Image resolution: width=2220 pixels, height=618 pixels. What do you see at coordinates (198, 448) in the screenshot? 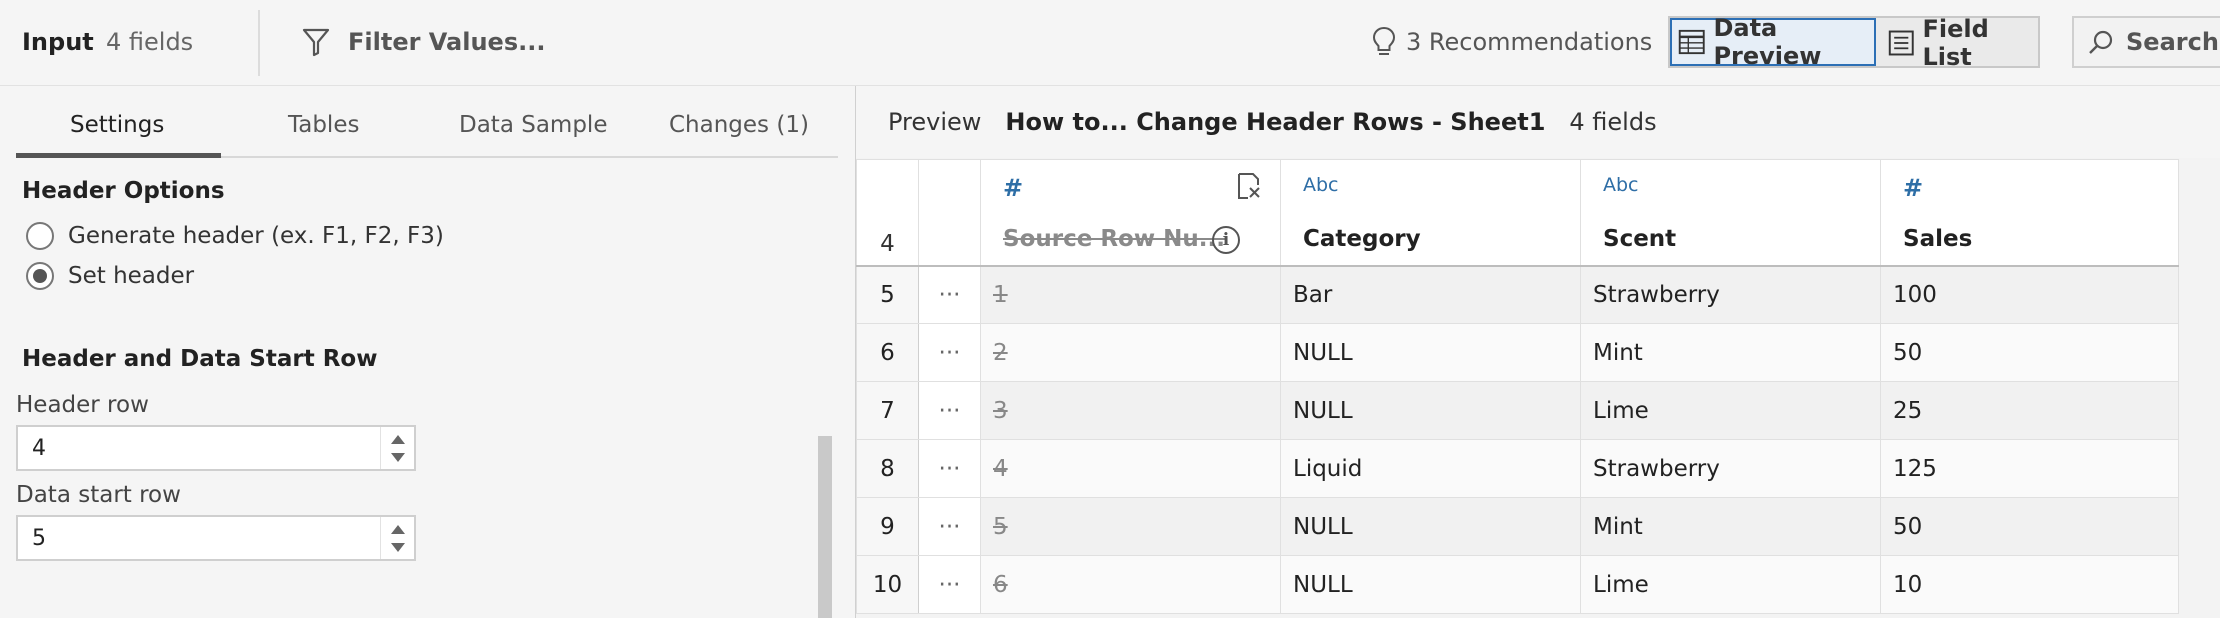
I see `header-row-input` at bounding box center [198, 448].